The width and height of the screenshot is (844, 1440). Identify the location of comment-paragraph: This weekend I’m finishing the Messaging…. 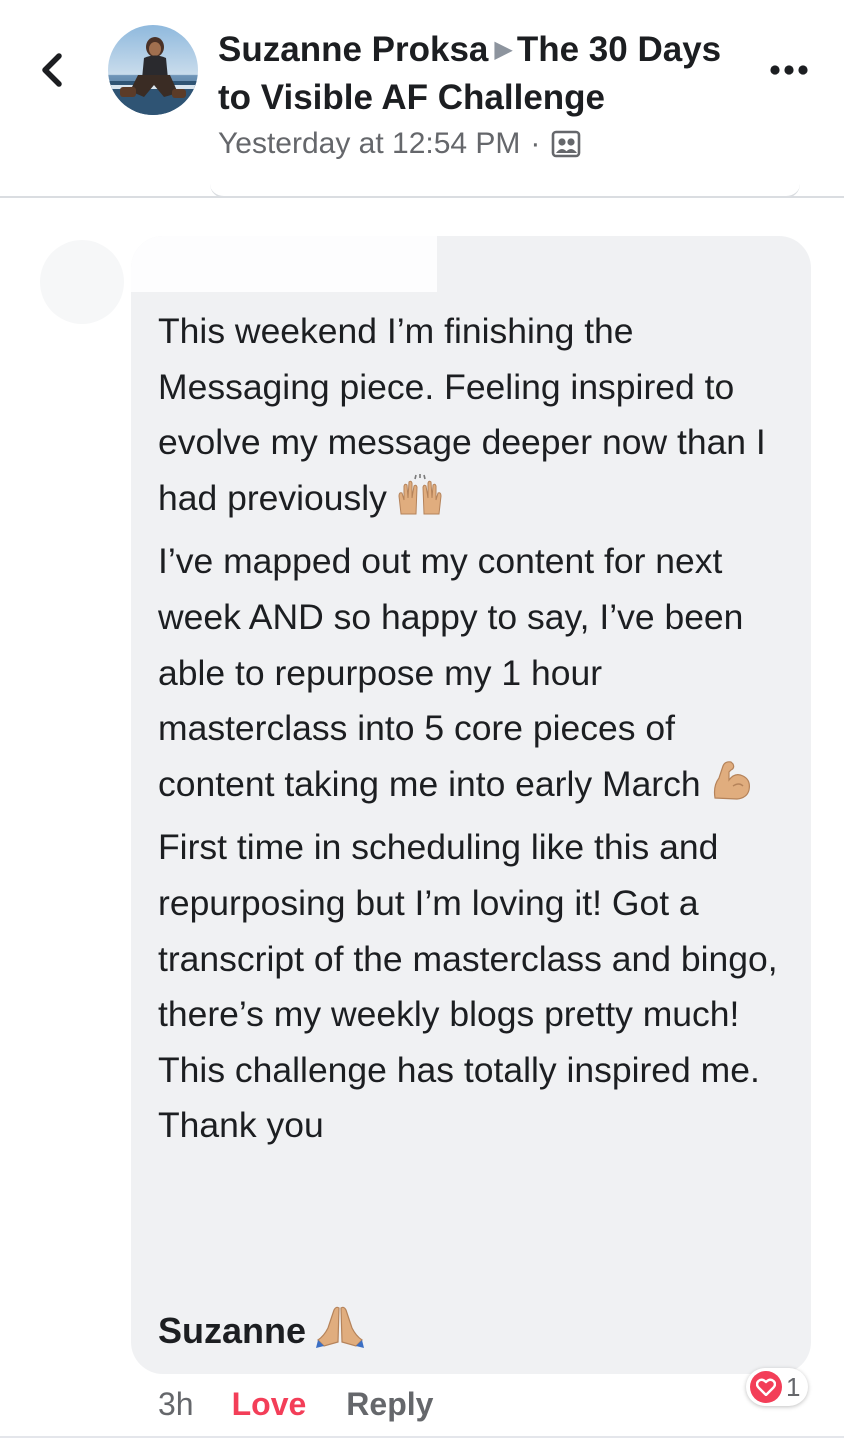
(478, 419).